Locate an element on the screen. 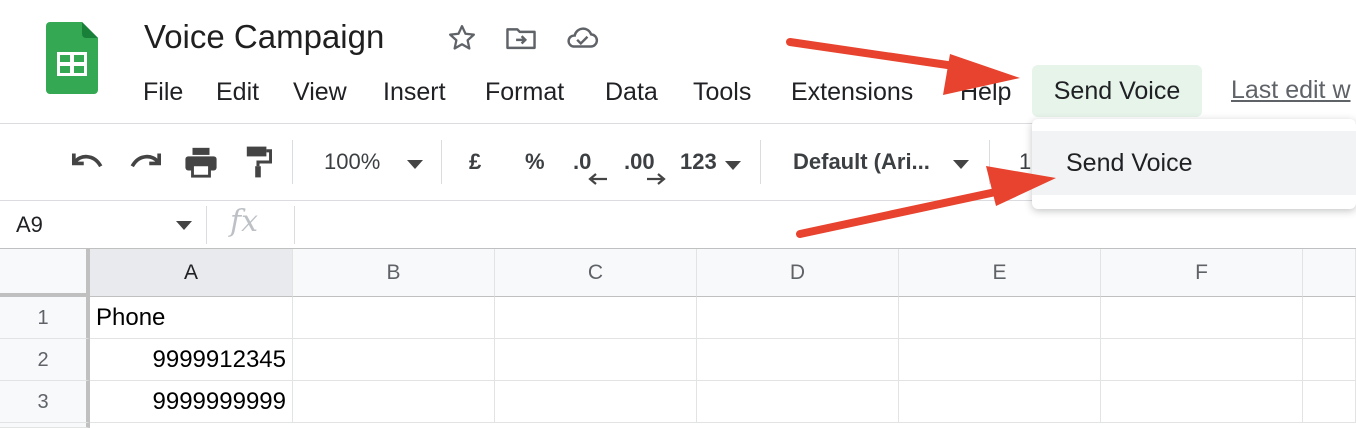 This screenshot has height=428, width=1356. percent-format-button: % is located at coordinates (535, 162).